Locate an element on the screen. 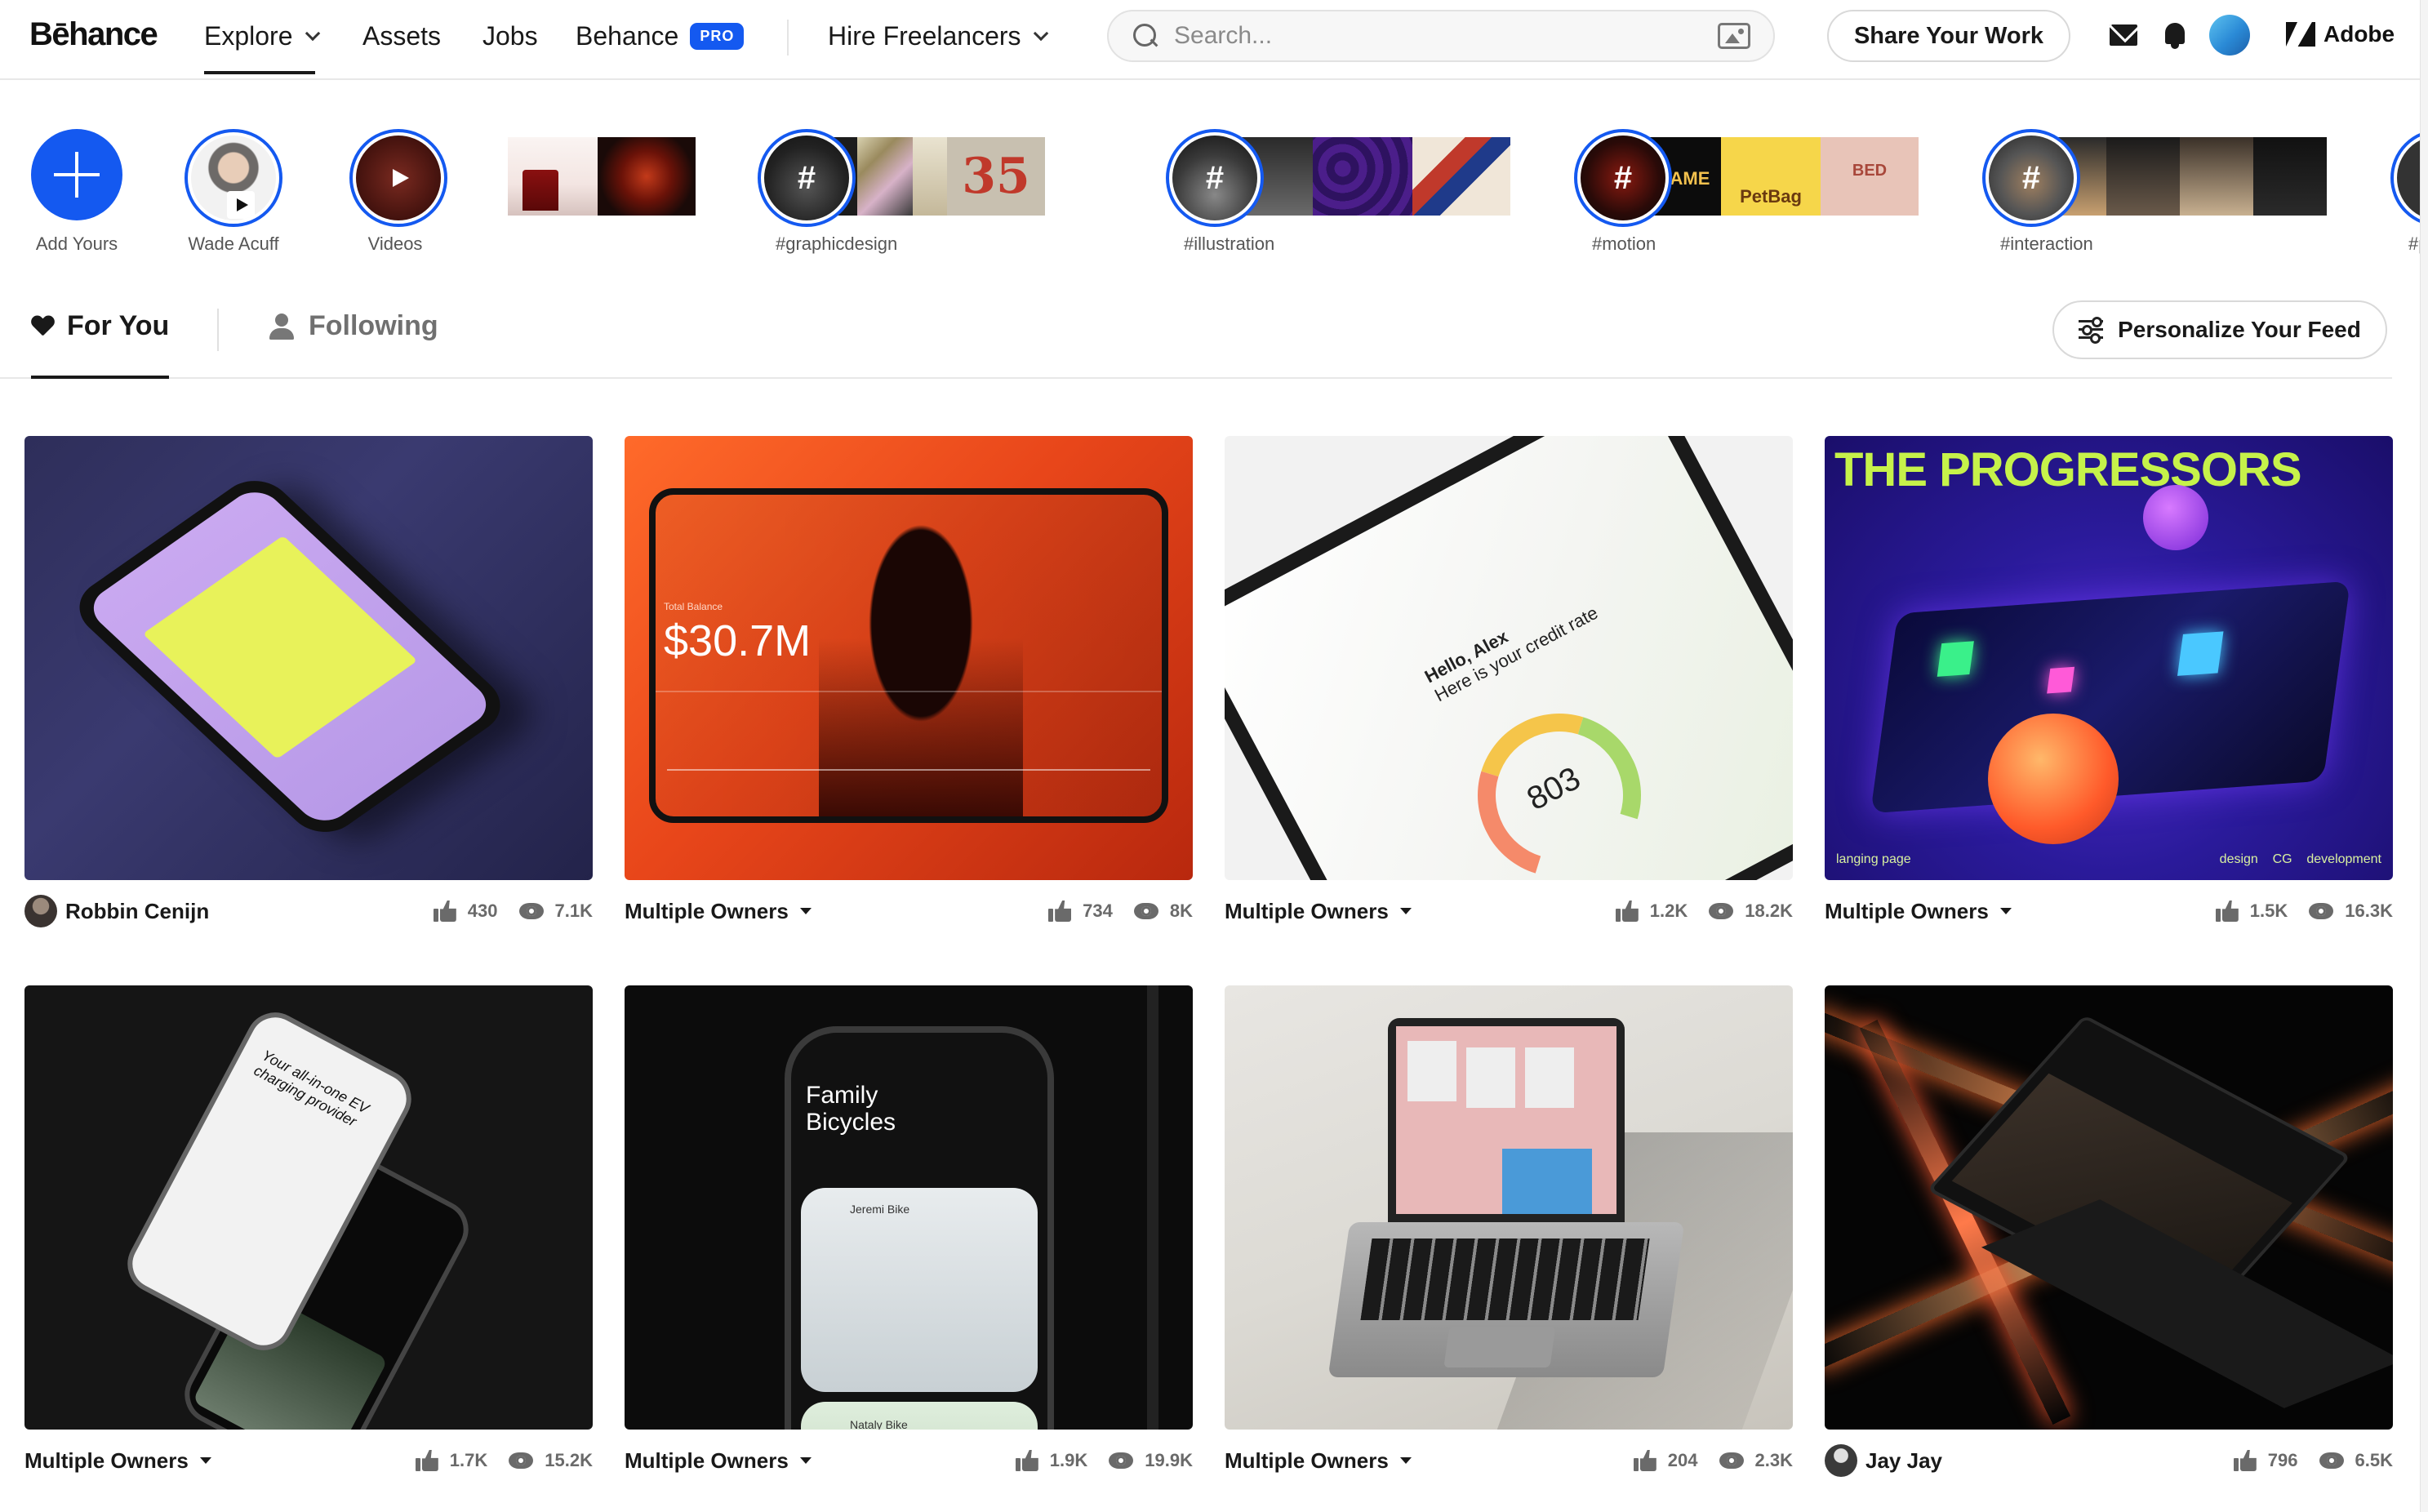 Image resolution: width=2428 pixels, height=1512 pixels. story-label: #motion is located at coordinates (1624, 243).